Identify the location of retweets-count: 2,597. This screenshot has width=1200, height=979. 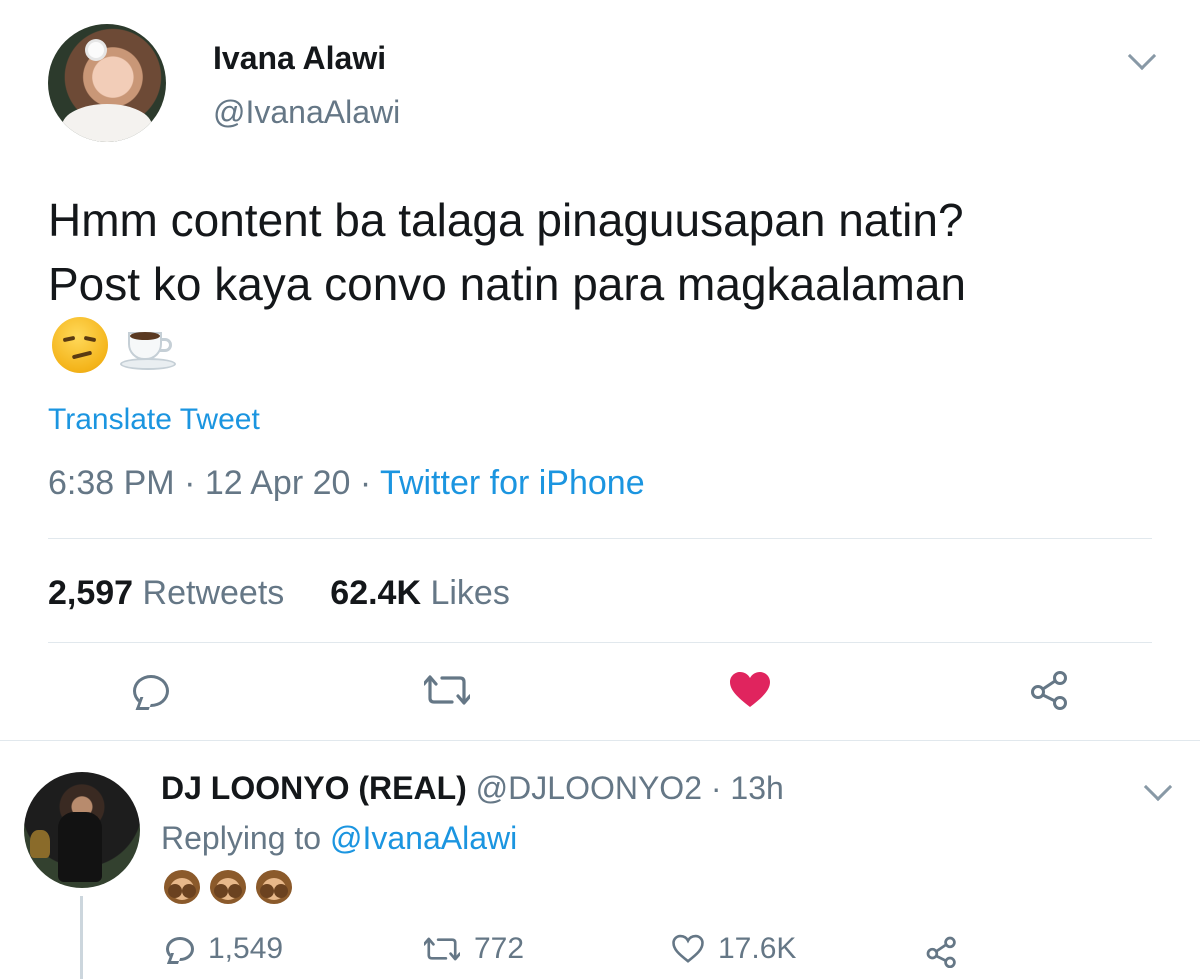
(91, 593).